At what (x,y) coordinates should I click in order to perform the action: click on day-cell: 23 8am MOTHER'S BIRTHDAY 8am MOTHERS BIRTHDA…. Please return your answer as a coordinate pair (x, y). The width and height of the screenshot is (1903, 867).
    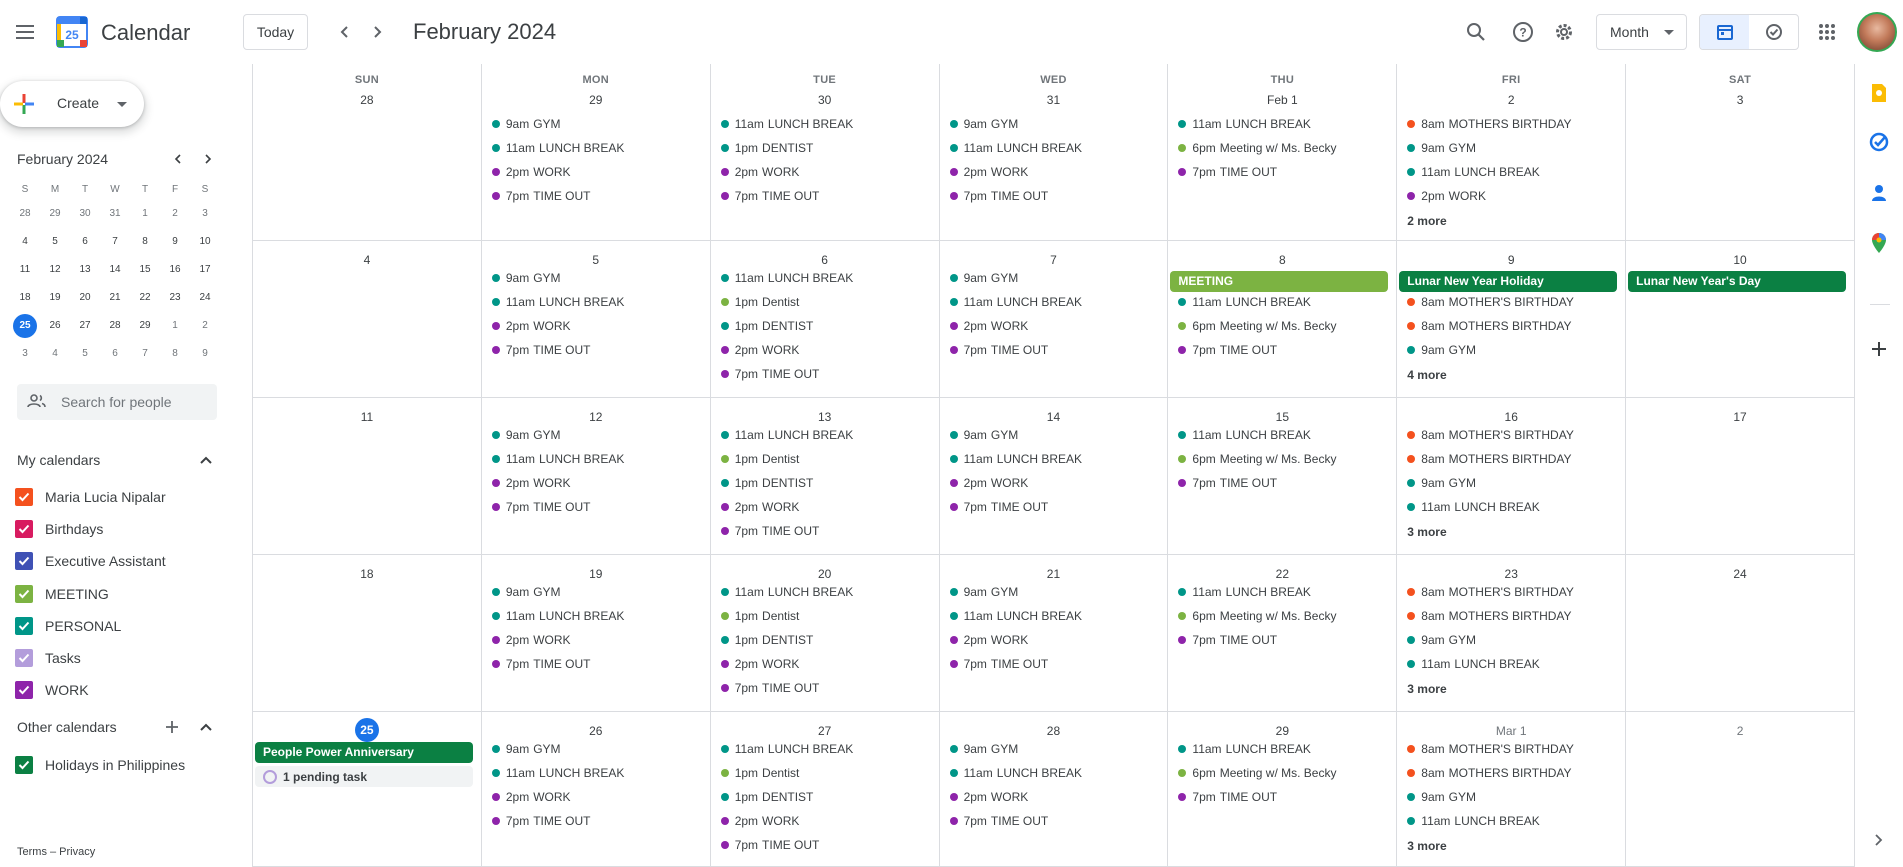
    Looking at the image, I should click on (1512, 633).